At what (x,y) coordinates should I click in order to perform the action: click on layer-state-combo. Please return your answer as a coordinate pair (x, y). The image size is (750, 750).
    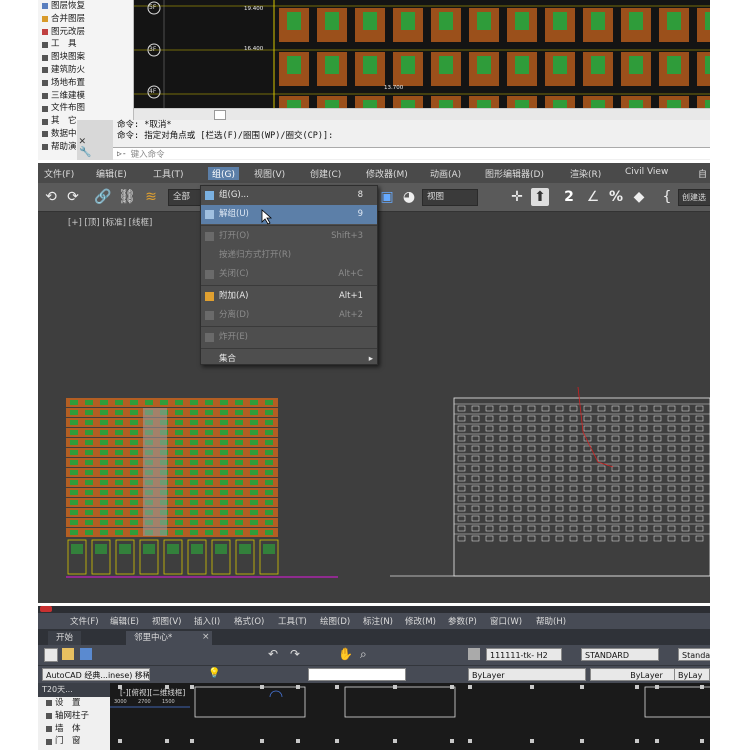
    Looking at the image, I should click on (357, 674).